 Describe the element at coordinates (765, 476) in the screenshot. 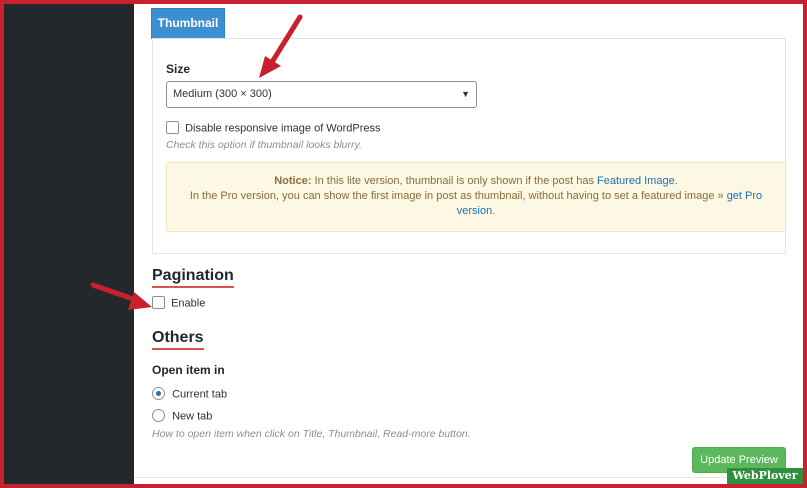

I see `watermark-logo: WebPlover` at that location.